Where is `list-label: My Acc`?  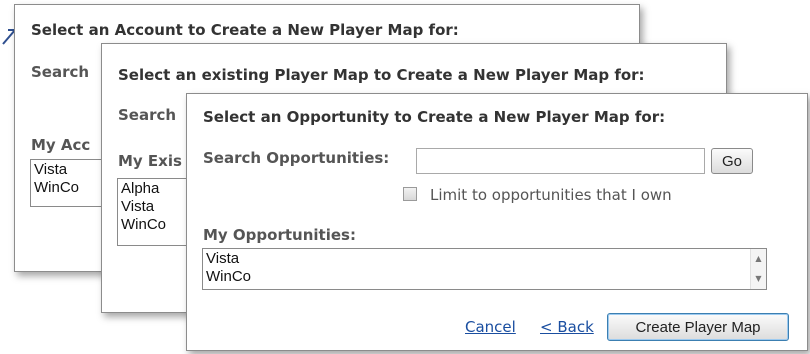 list-label: My Acc is located at coordinates (61, 145).